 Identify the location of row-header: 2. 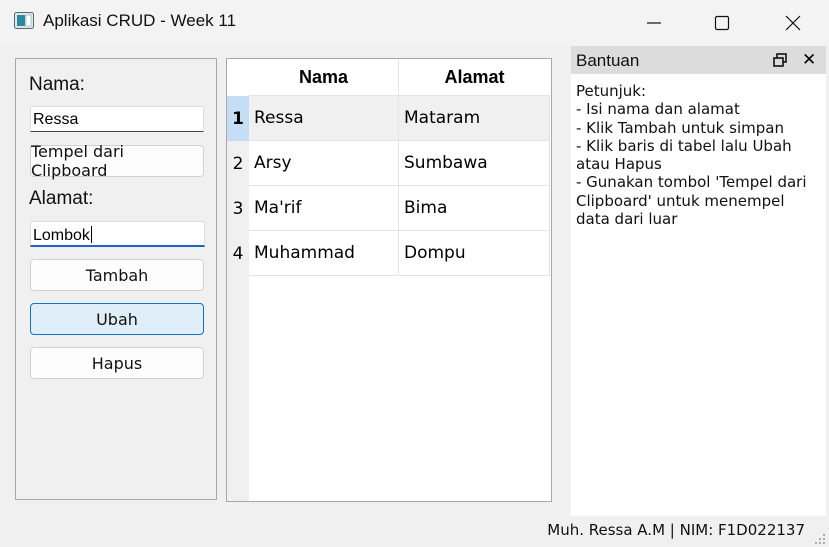
(238, 163).